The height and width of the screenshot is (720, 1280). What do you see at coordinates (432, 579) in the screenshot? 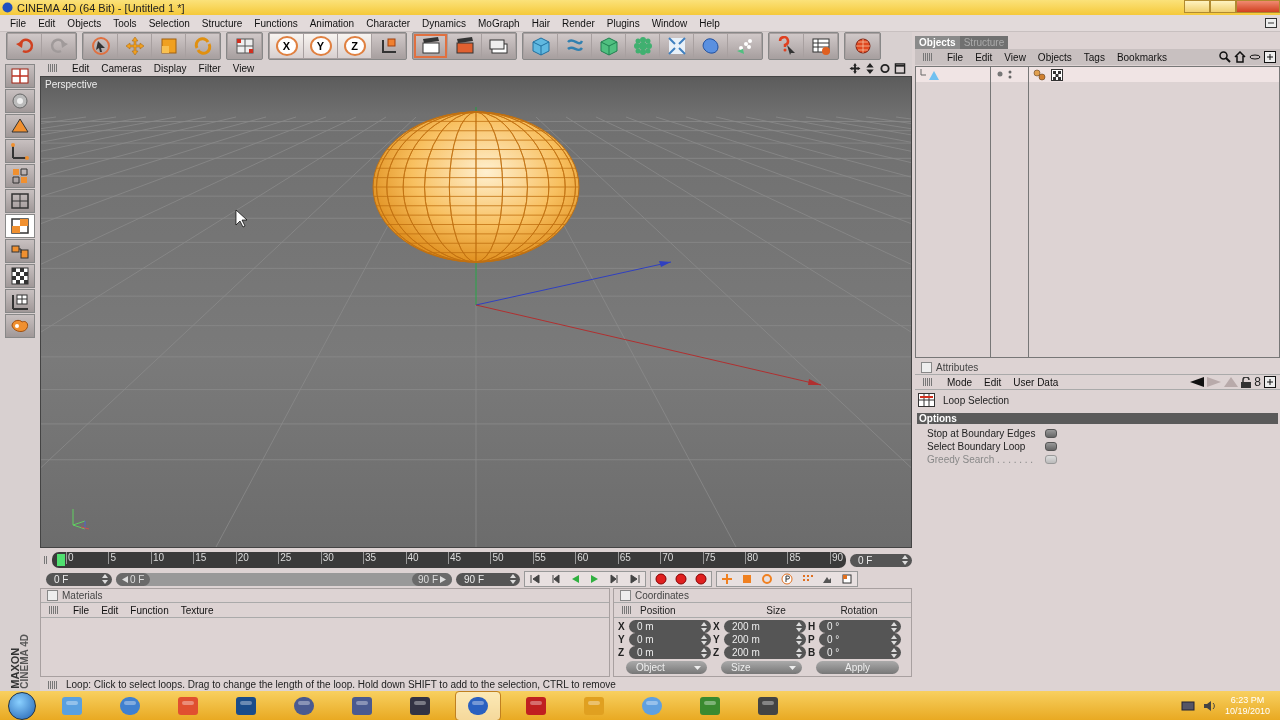
I see `range-end-handle: 90 F` at bounding box center [432, 579].